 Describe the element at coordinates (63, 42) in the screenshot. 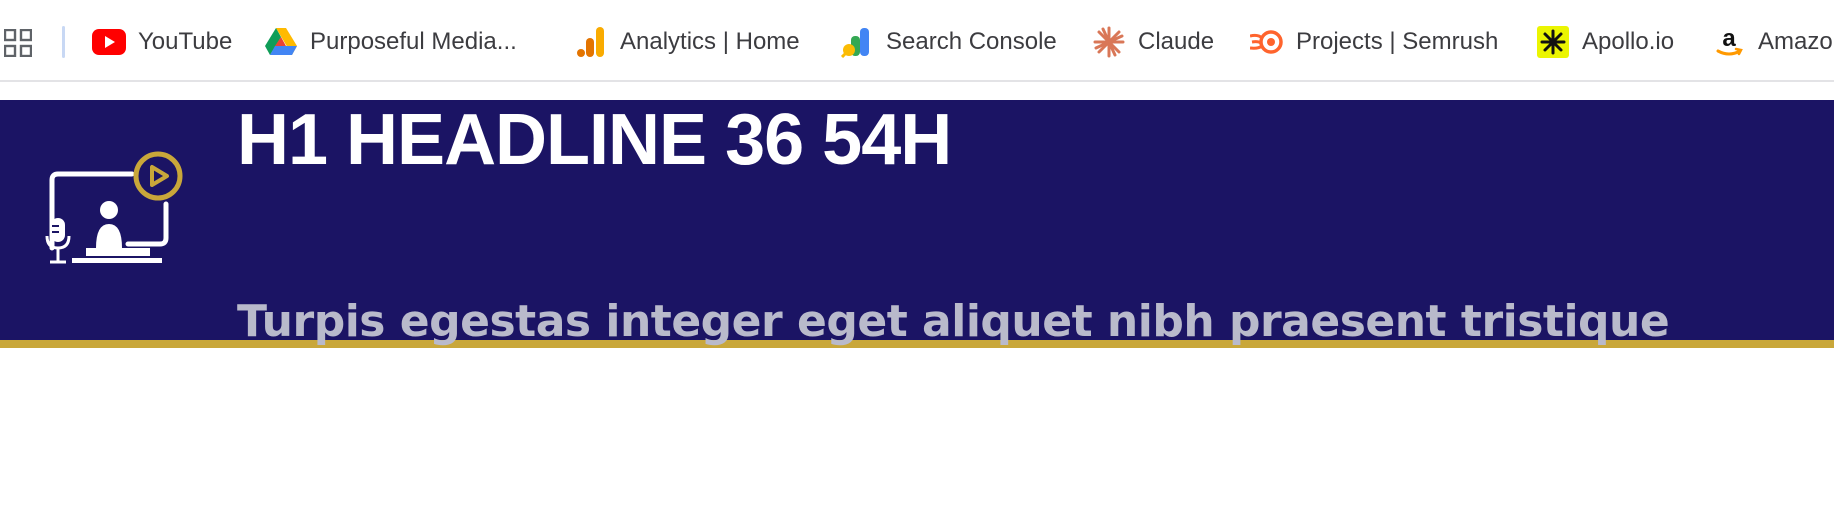

I see `bookmarks-separator` at that location.